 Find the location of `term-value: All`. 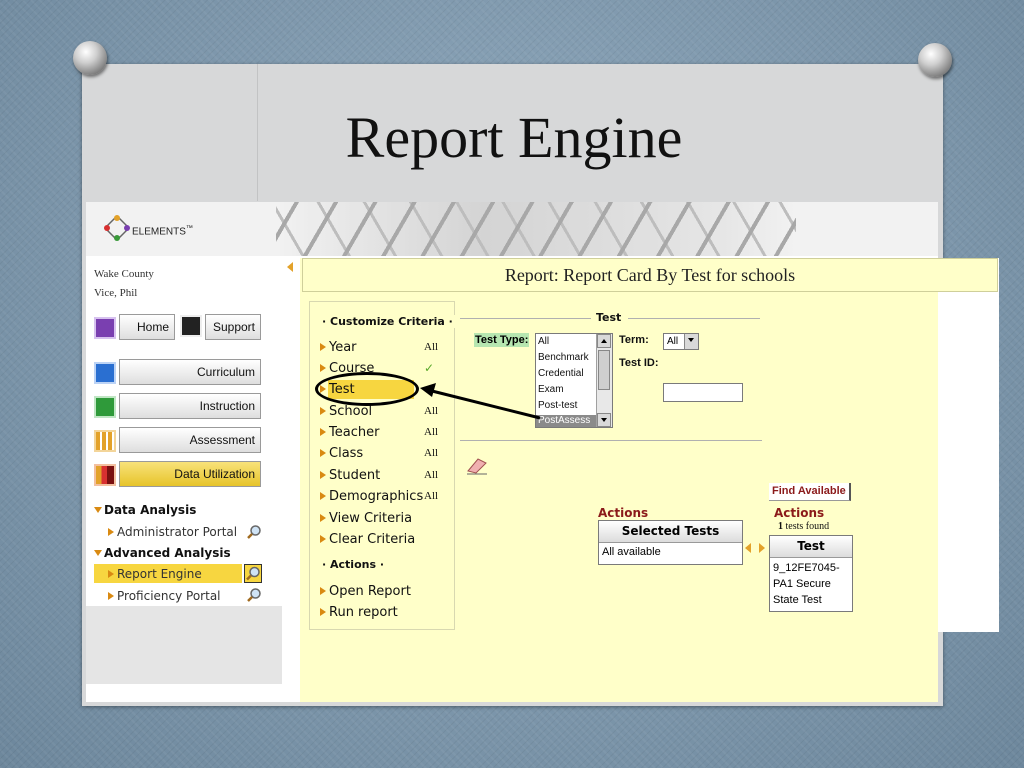

term-value: All is located at coordinates (673, 341).